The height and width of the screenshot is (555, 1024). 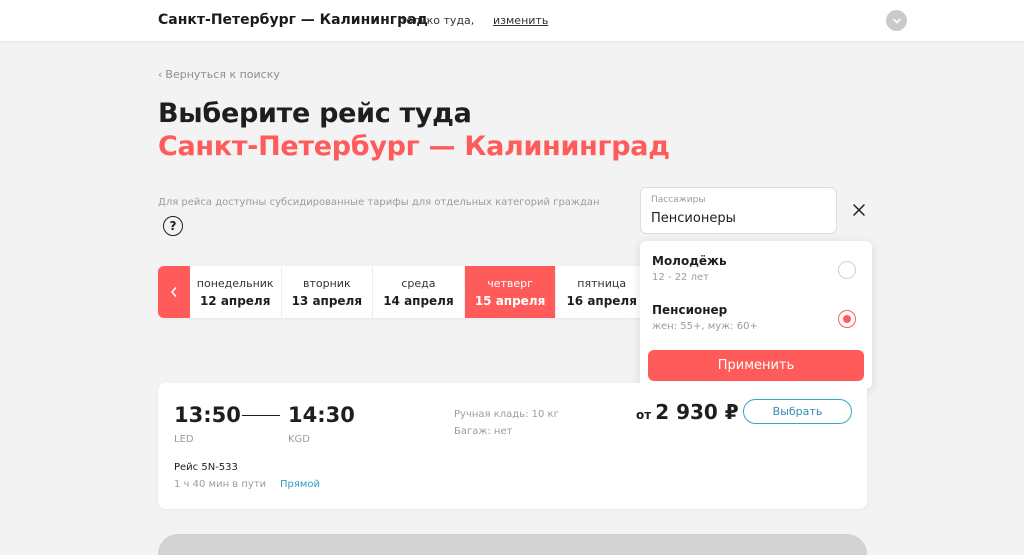 I want to click on passenger-field-value: Пенсионеры, so click(x=693, y=218).